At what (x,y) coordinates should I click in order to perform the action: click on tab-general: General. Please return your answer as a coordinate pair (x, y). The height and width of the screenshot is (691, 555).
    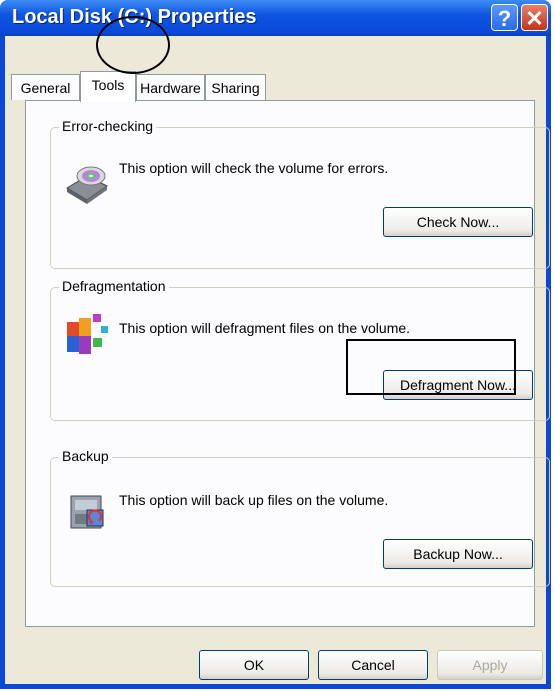
    Looking at the image, I should click on (45, 87).